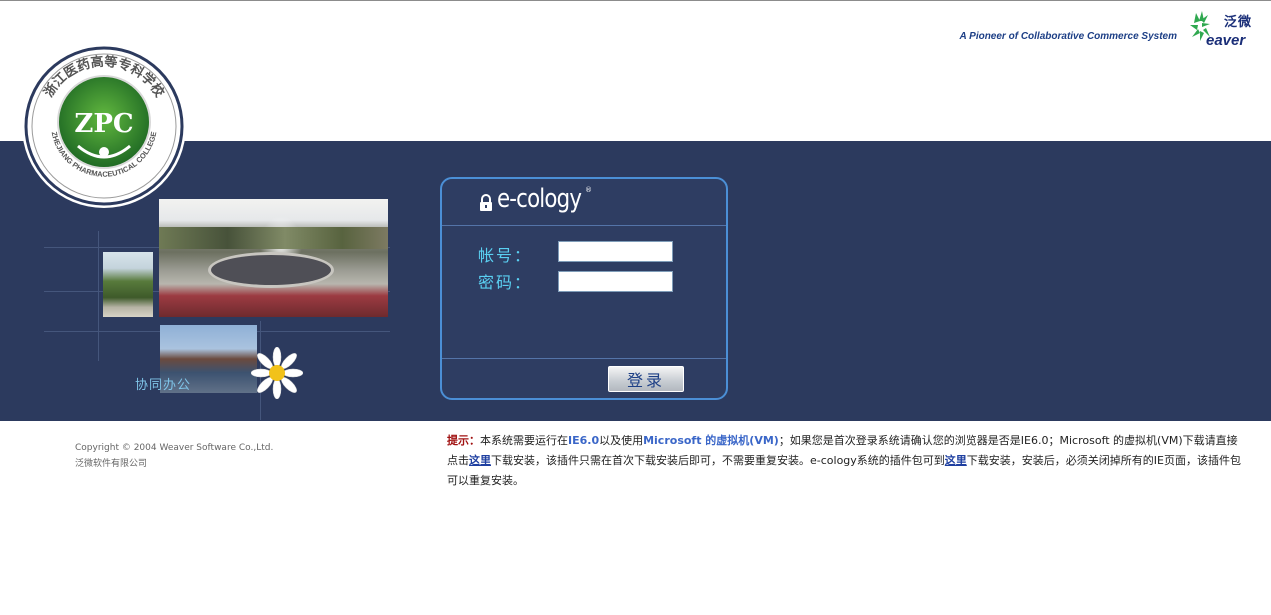 The width and height of the screenshot is (1271, 615). I want to click on brand-name-en: eaver, so click(1226, 40).